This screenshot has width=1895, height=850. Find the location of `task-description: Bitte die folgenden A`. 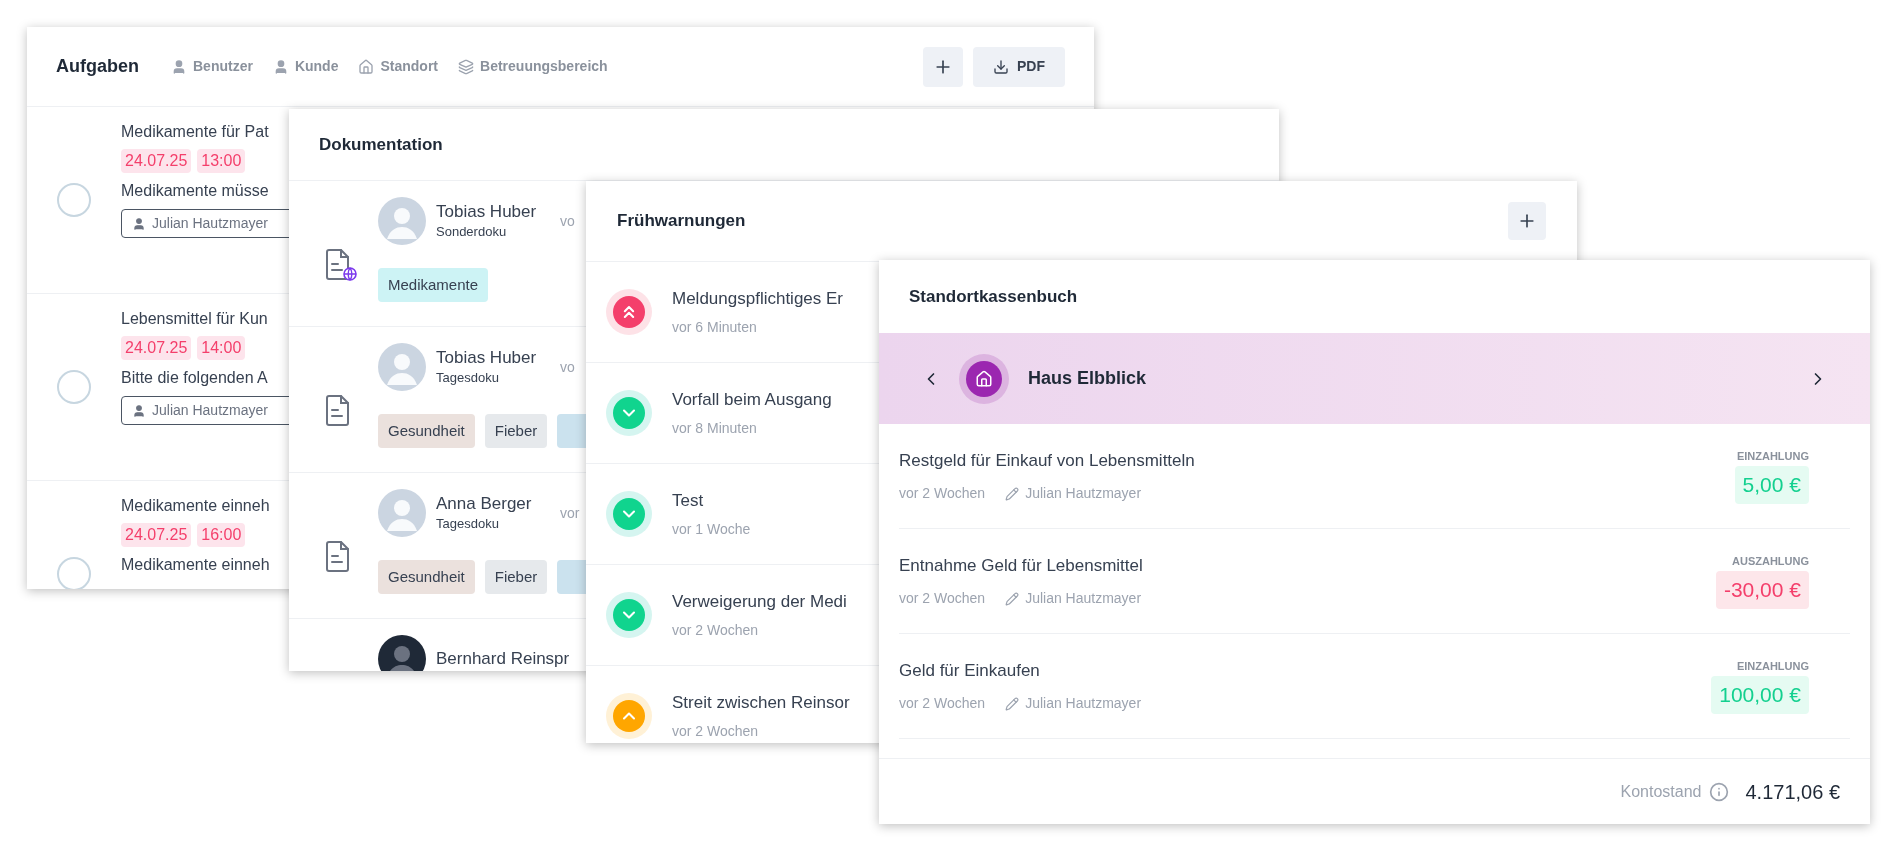

task-description: Bitte die folgenden A is located at coordinates (195, 378).